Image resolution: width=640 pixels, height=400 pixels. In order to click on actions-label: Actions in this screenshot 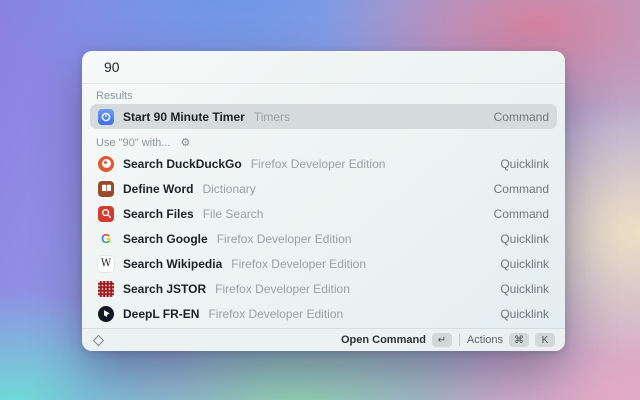, I will do `click(484, 340)`.